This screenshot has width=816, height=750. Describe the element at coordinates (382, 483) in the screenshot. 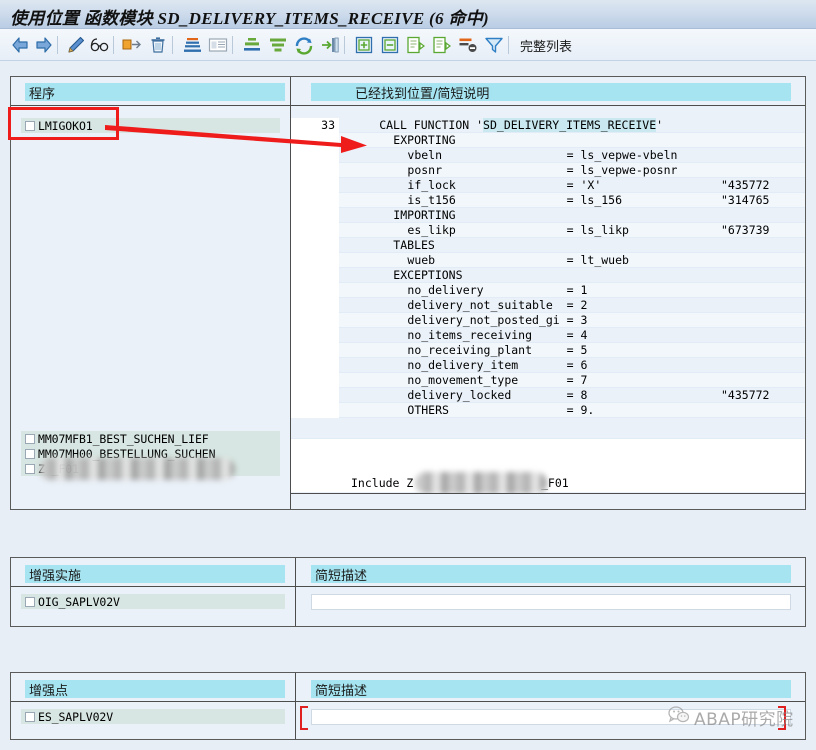

I see `include-line-prefix: Include Z` at that location.